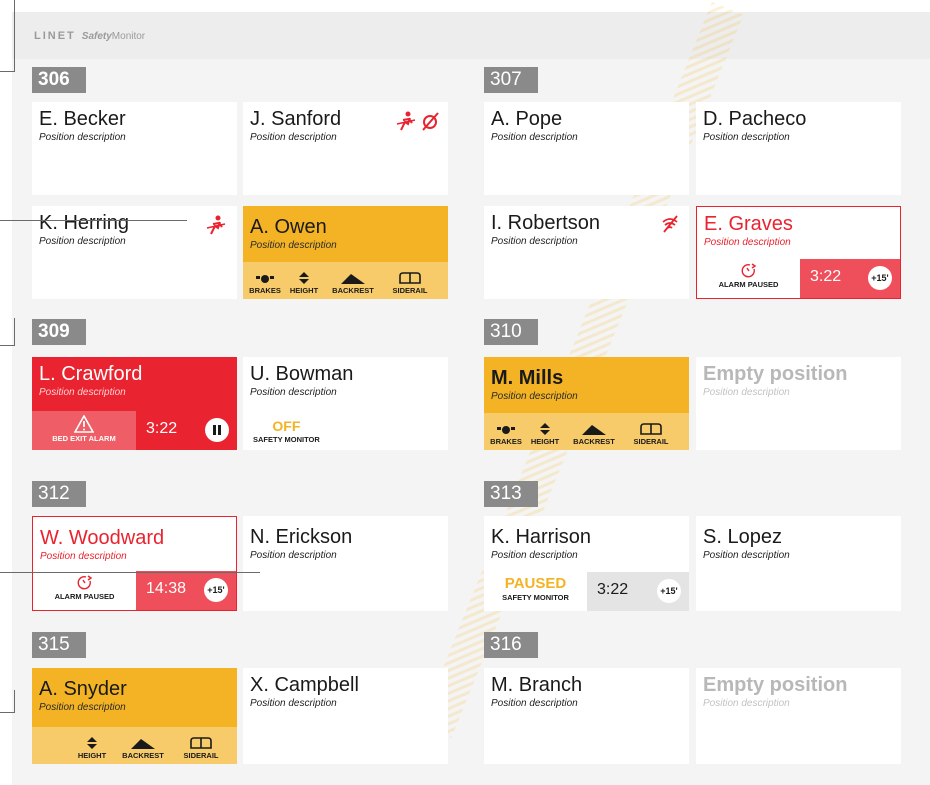 The width and height of the screenshot is (930, 785). Describe the element at coordinates (586, 716) in the screenshot. I see `bed-card-branch: M. Branch Position description` at that location.